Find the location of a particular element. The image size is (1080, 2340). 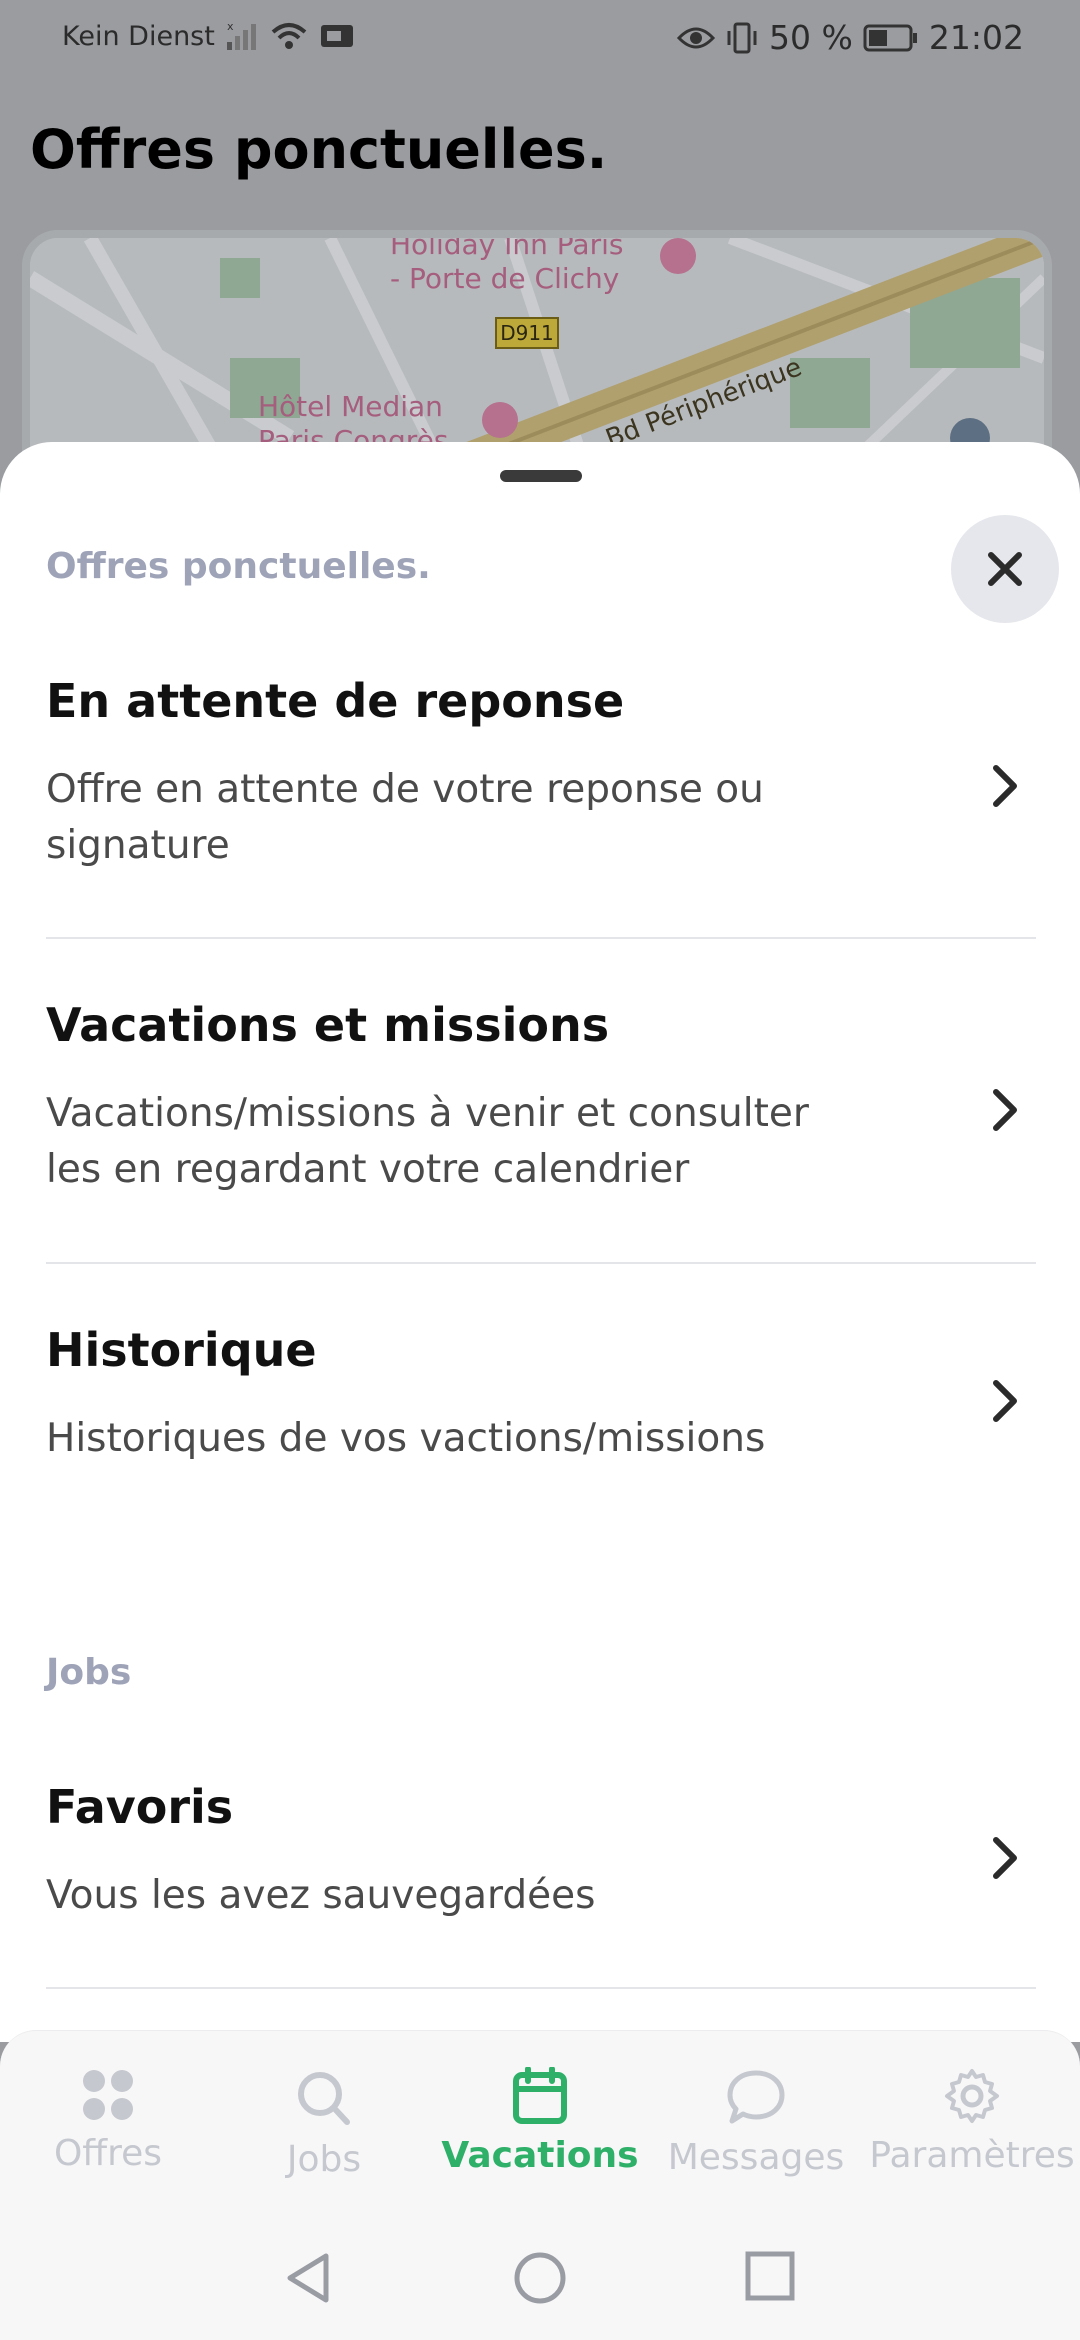

nav-item-parametres: Paramètres is located at coordinates (972, 2121).